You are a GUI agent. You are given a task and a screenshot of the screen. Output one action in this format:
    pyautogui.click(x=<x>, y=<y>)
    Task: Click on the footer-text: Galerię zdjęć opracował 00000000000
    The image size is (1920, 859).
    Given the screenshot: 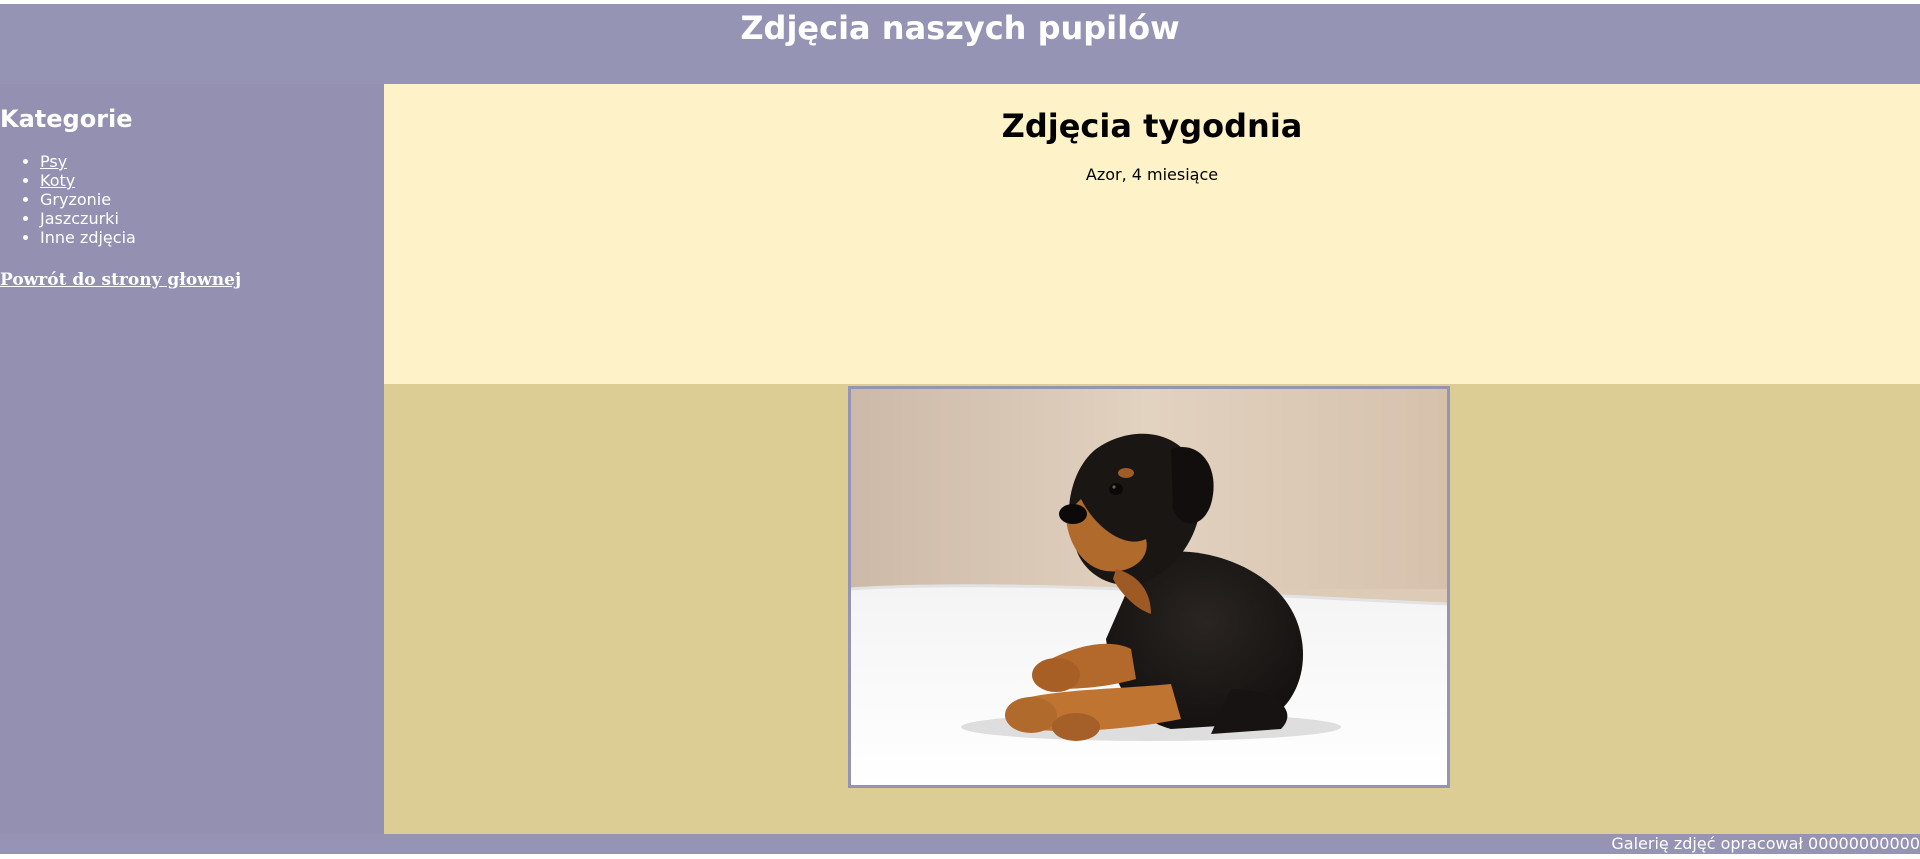 What is the action you would take?
    pyautogui.click(x=1765, y=843)
    